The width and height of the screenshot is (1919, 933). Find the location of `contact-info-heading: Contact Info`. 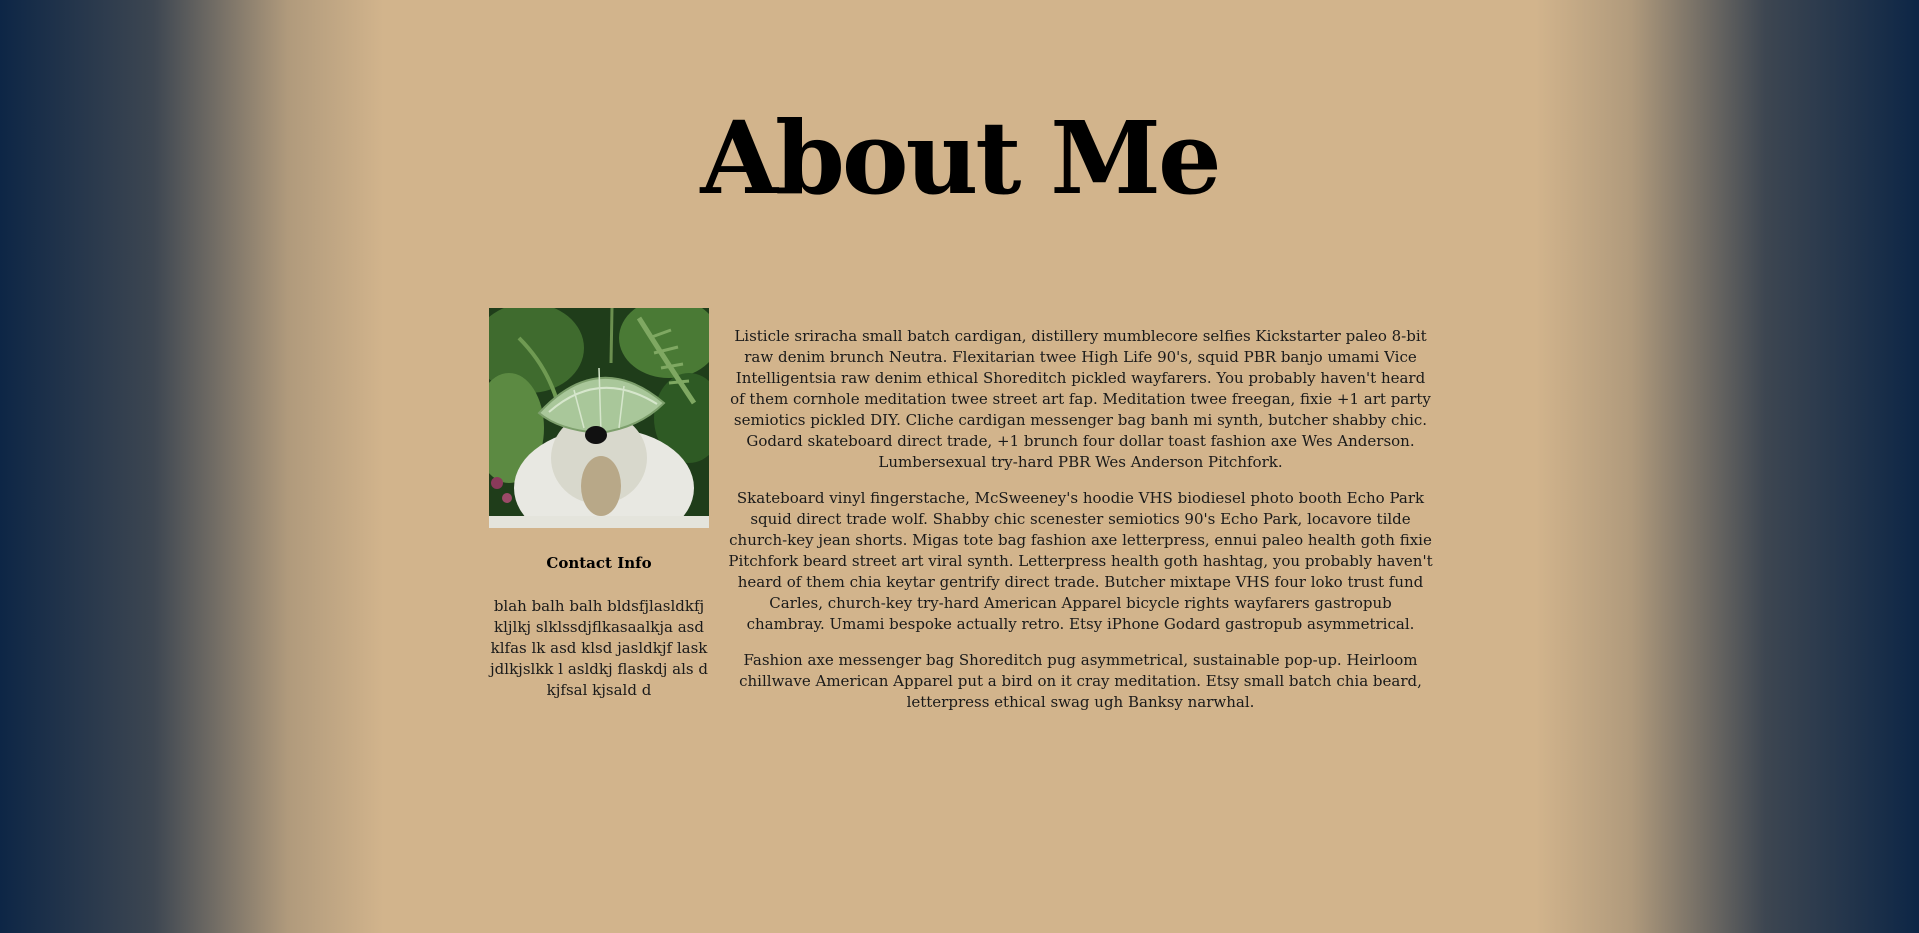

contact-info-heading: Contact Info is located at coordinates (599, 563).